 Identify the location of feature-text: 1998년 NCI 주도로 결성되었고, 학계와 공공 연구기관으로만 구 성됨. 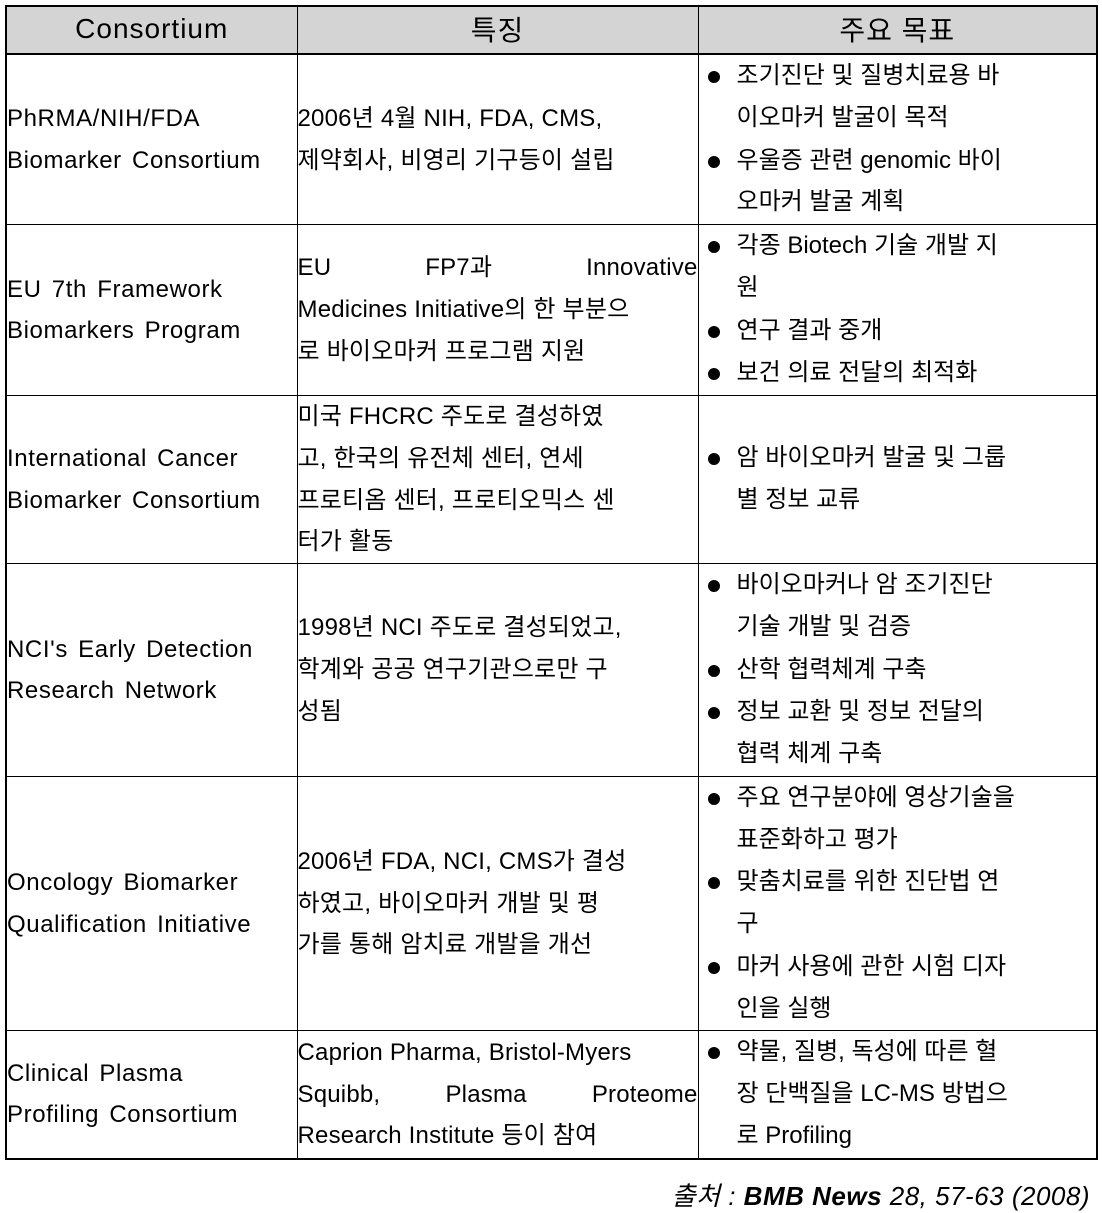
(498, 669).